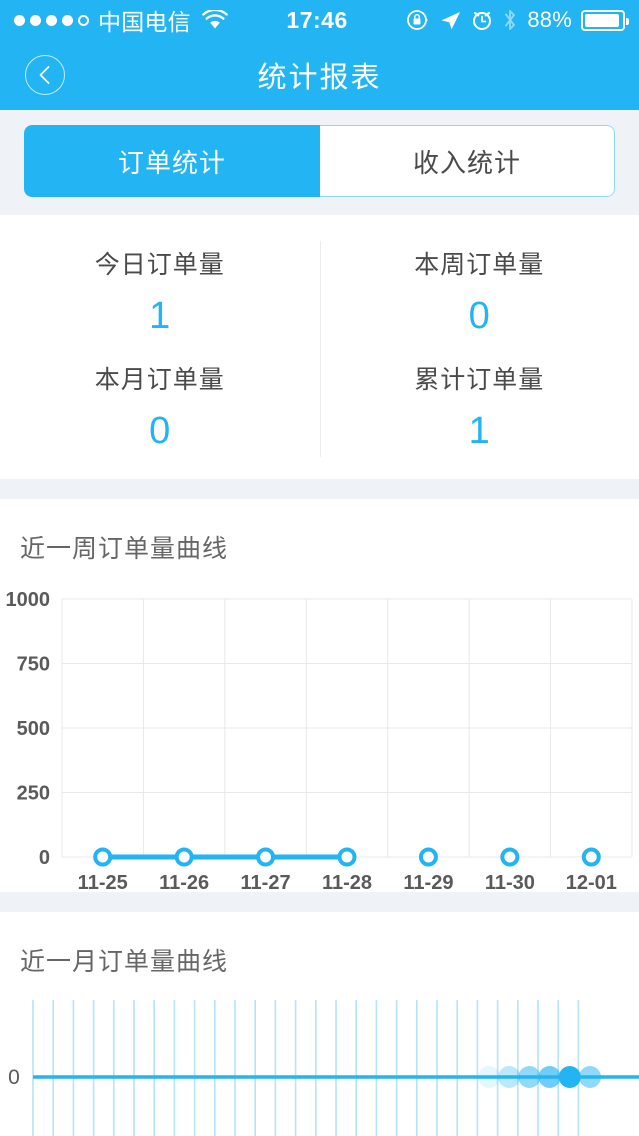 The image size is (639, 1136). I want to click on stat-today-orders-label: 今日订单量, so click(159, 265).